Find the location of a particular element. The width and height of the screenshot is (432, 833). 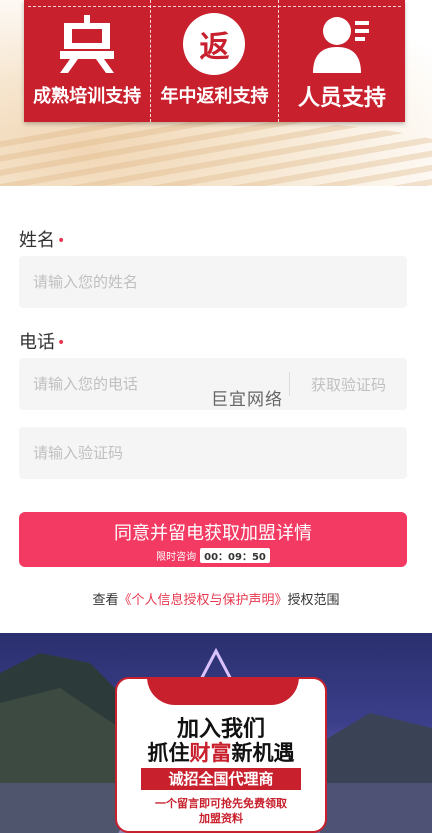

code-input is located at coordinates (213, 453).